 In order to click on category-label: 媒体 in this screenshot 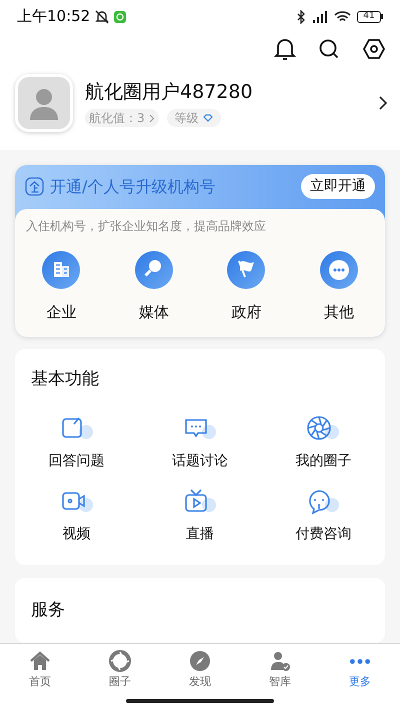, I will do `click(153, 311)`.